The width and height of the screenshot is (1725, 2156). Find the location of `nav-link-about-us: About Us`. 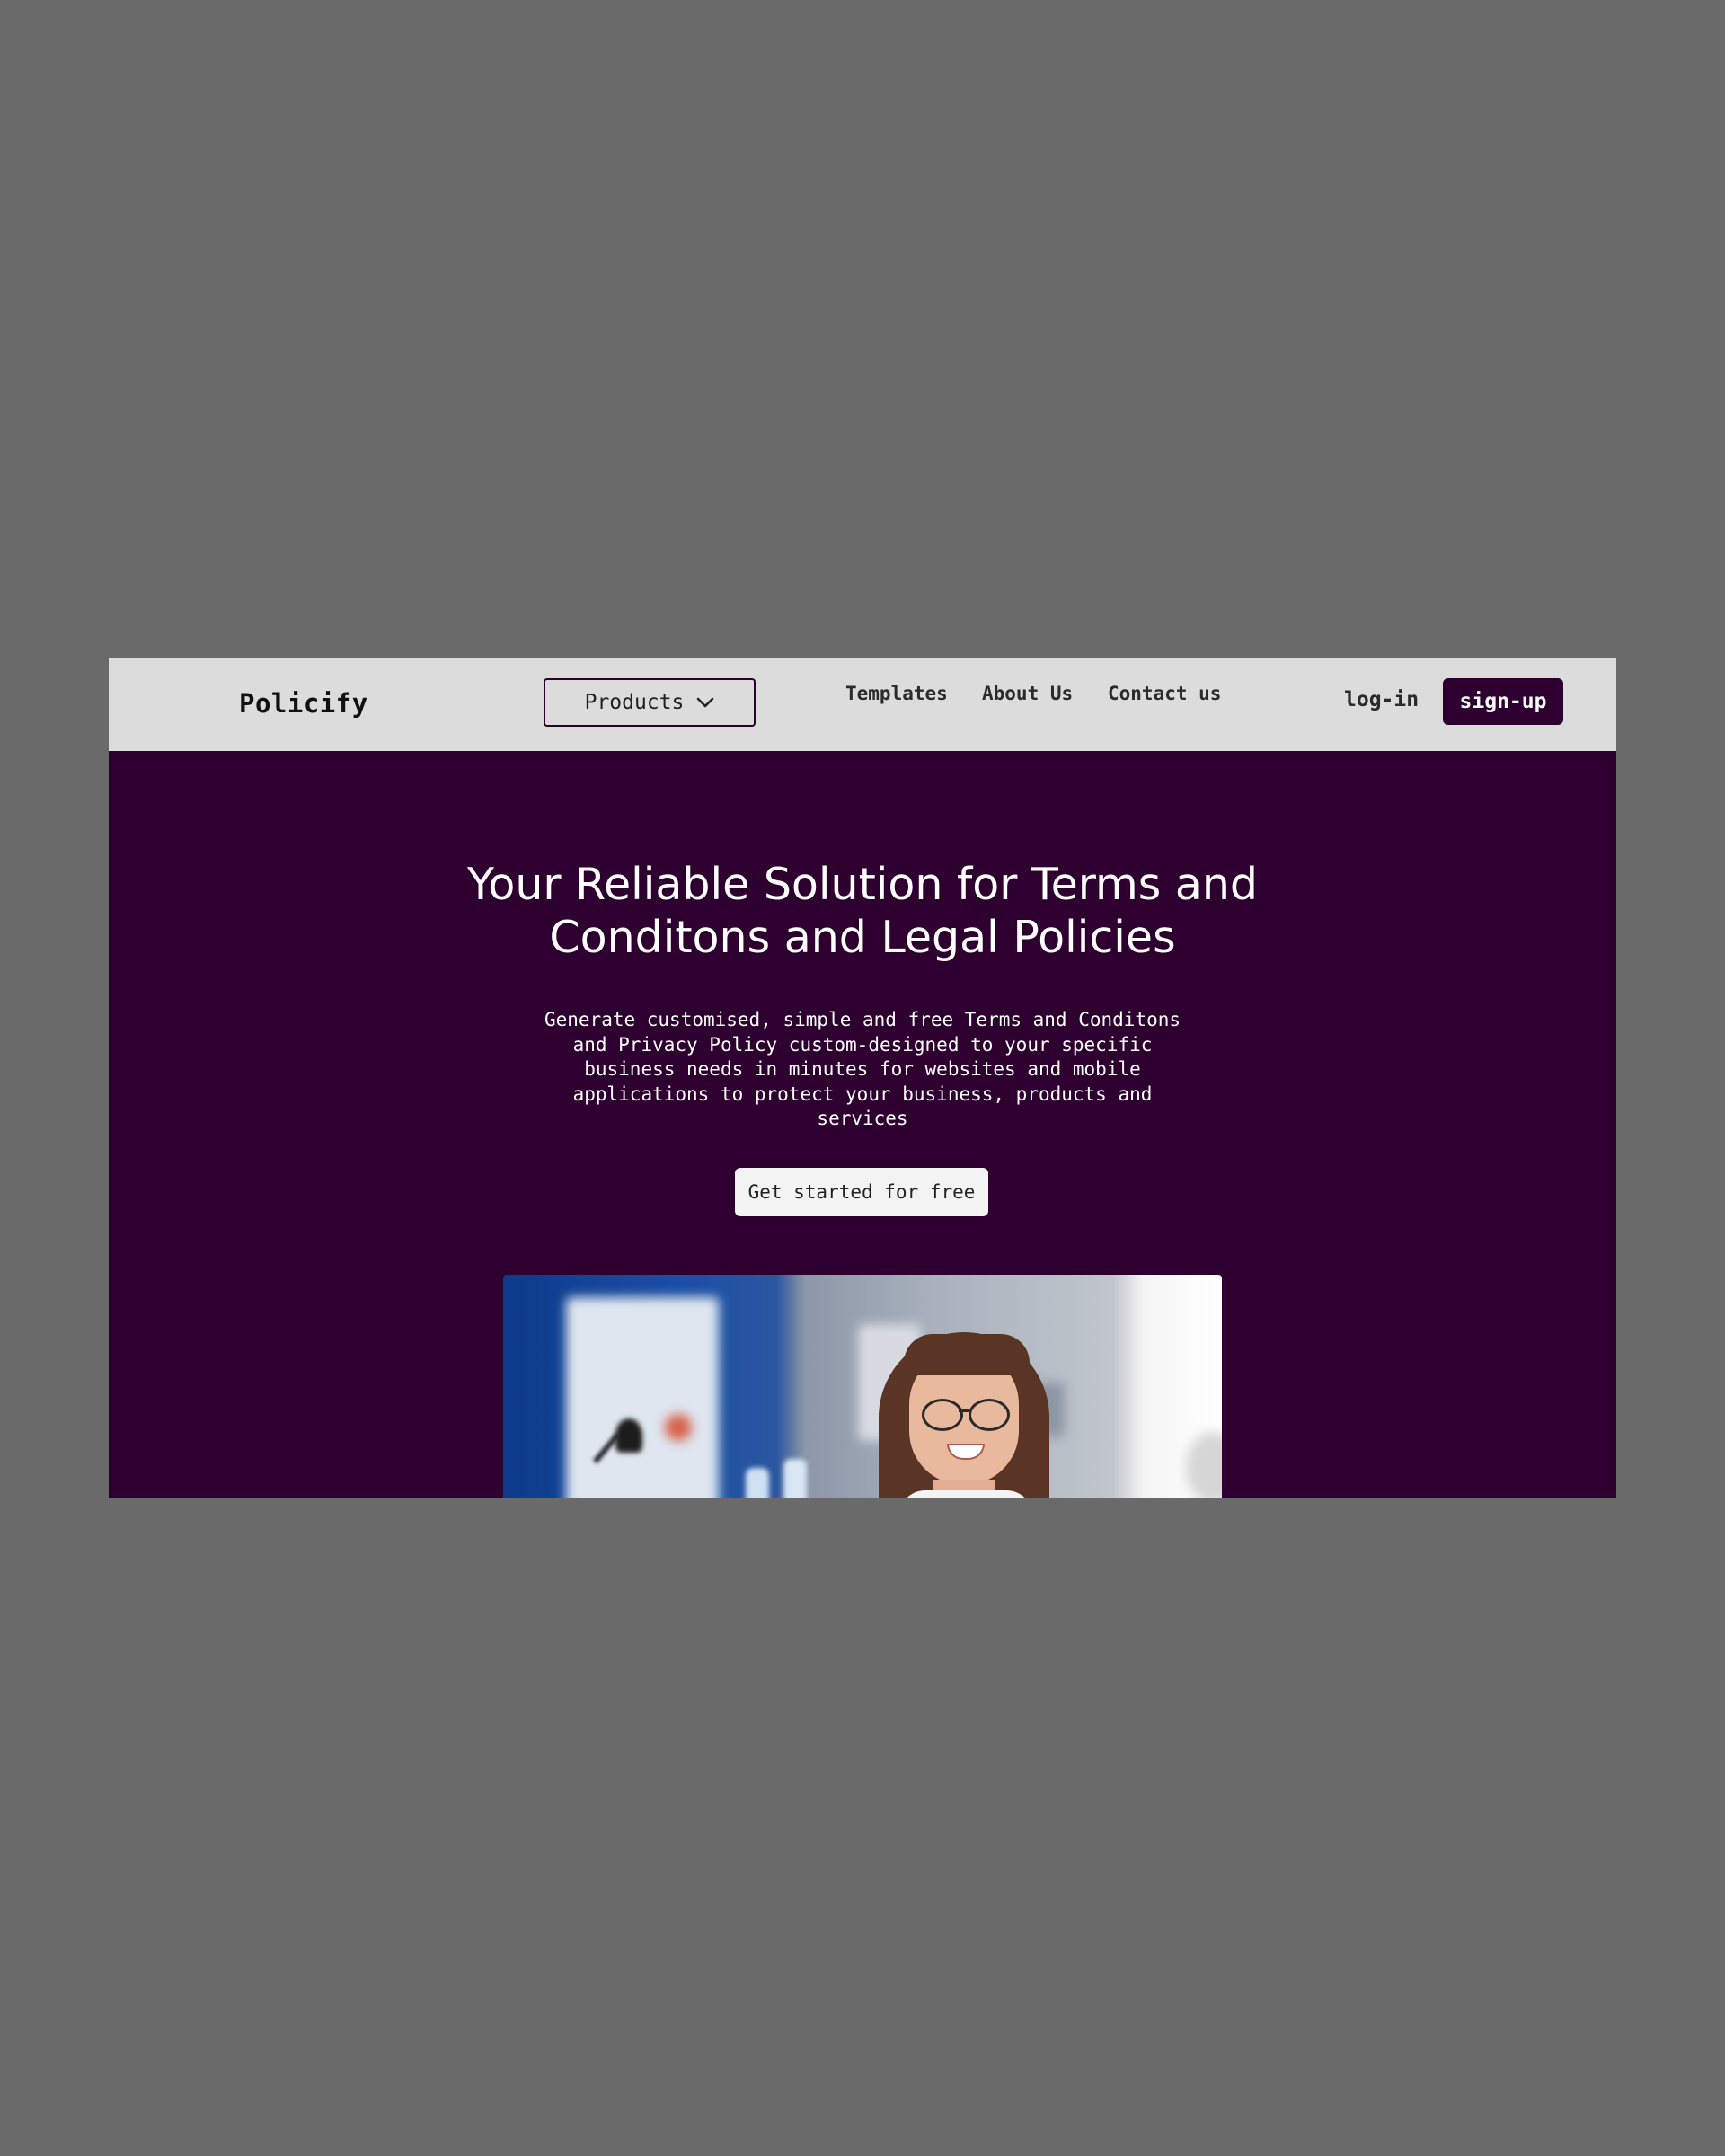

nav-link-about-us: About Us is located at coordinates (1027, 693).